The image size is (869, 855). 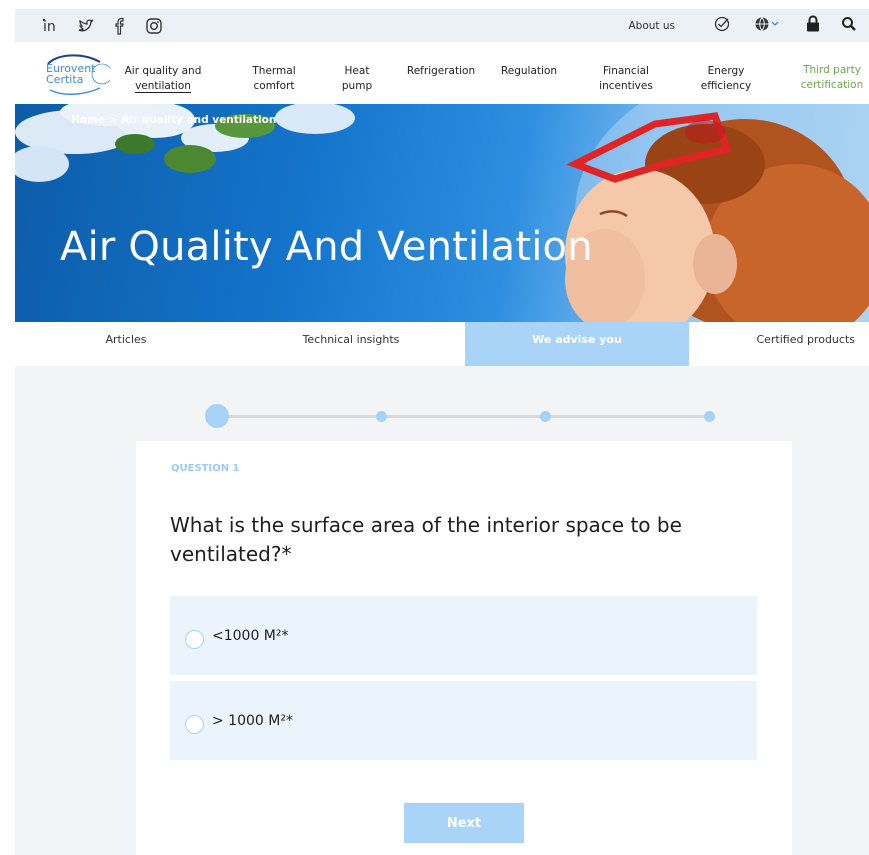 I want to click on about-us-link: About us, so click(x=651, y=26).